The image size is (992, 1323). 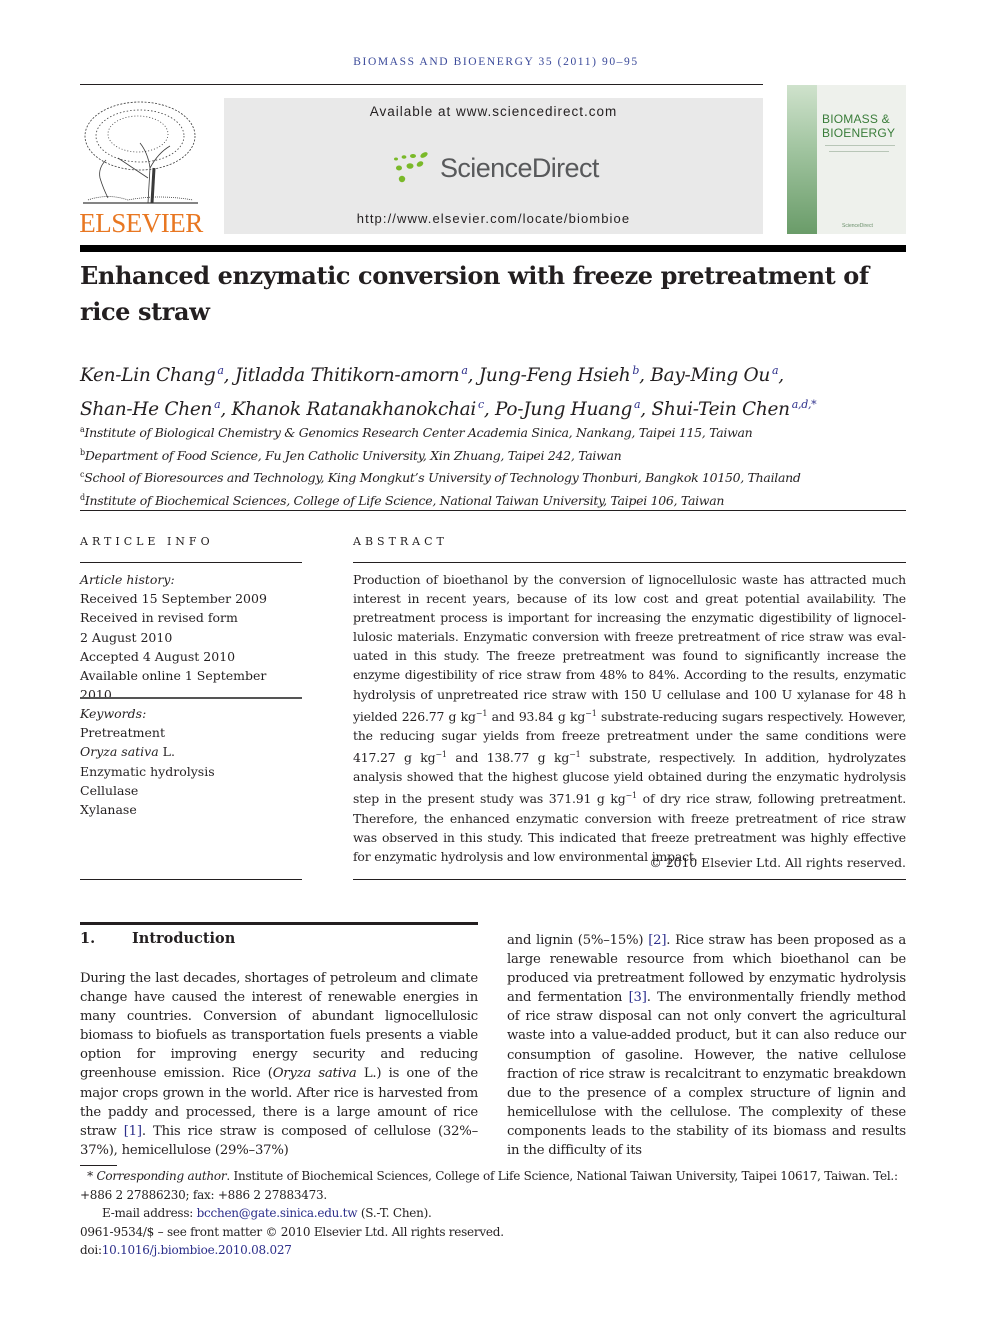 I want to click on abstract-heading: ABSTRACT, so click(x=400, y=541).